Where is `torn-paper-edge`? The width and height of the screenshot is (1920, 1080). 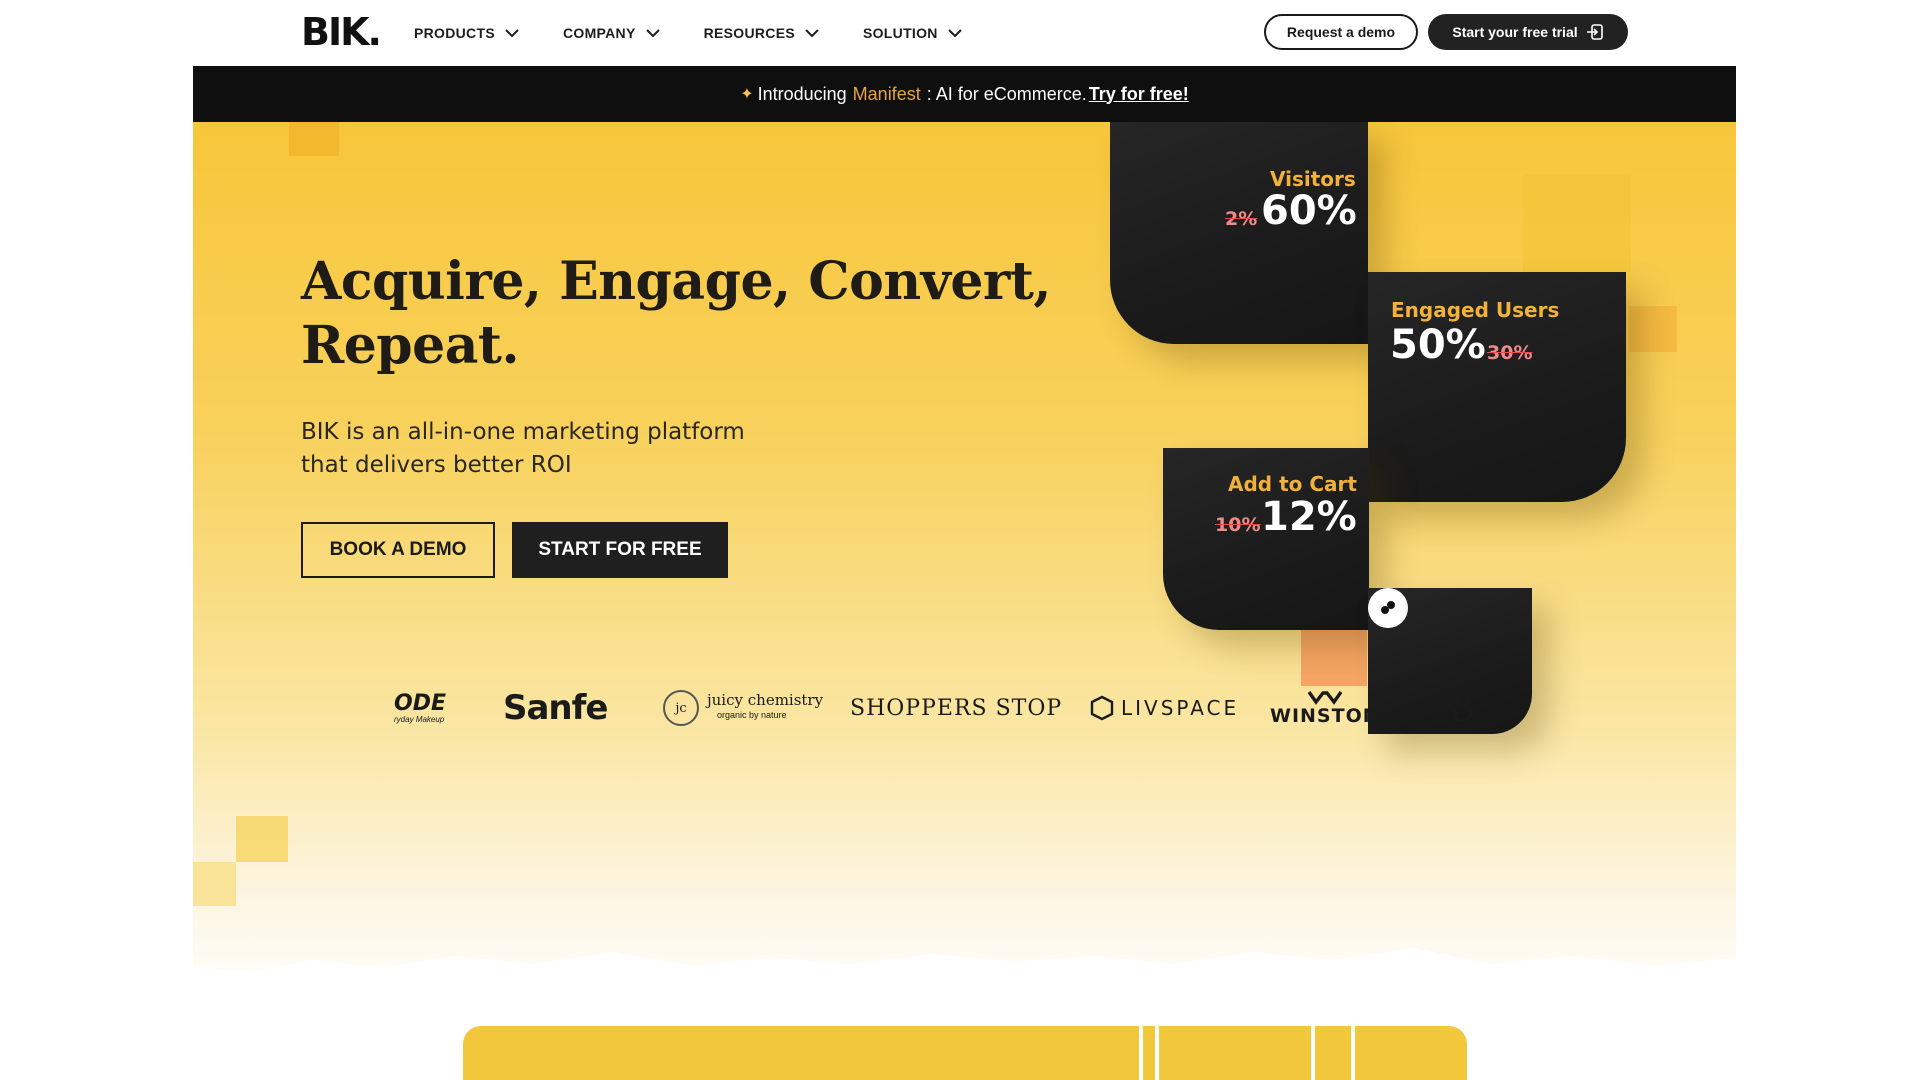
torn-paper-edge is located at coordinates (964, 975).